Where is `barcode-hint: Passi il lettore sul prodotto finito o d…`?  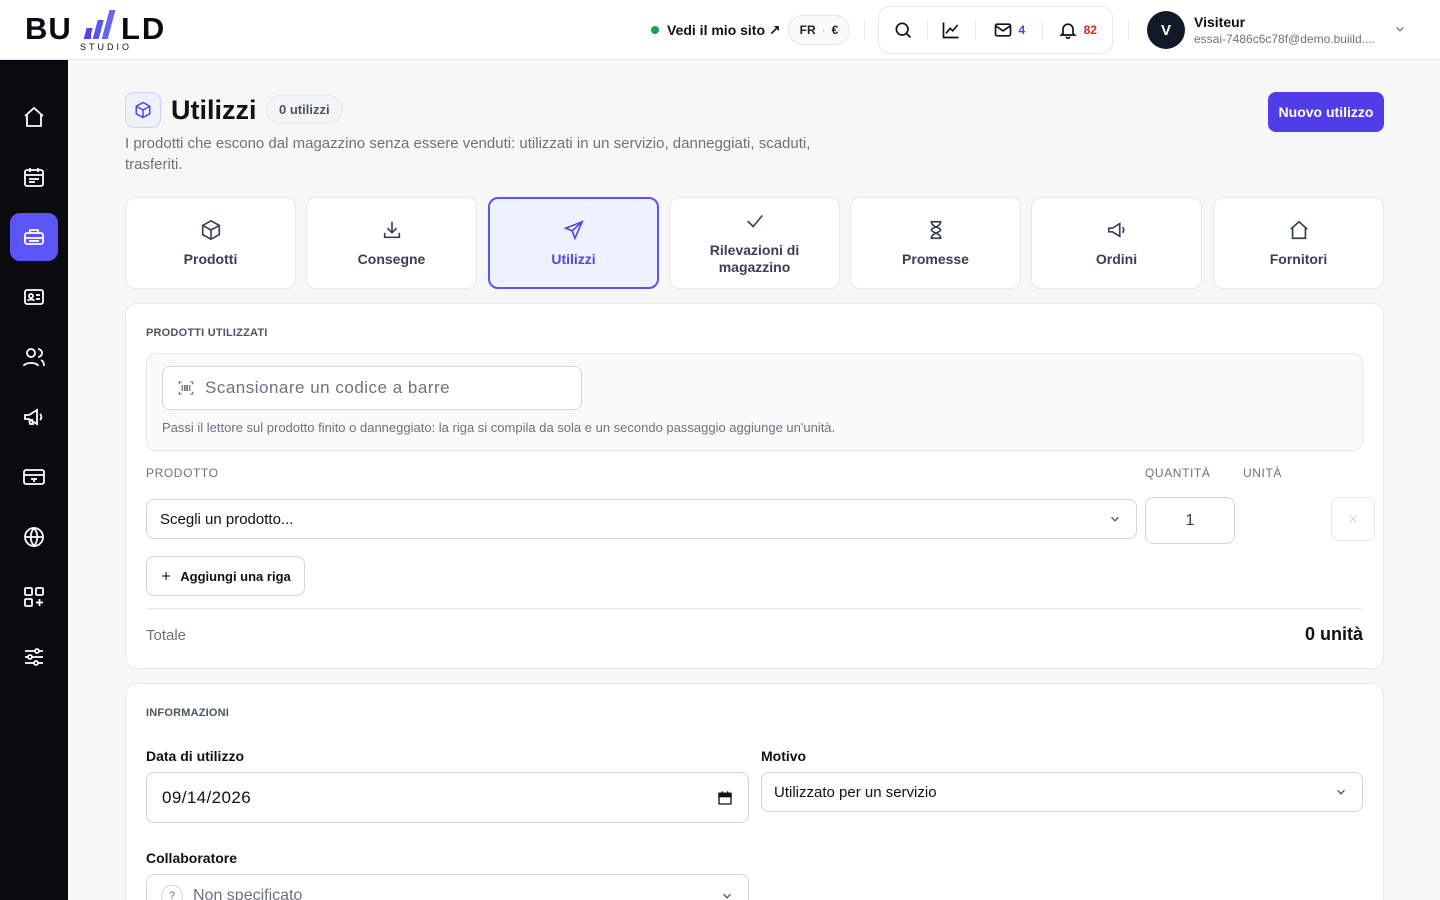 barcode-hint: Passi il lettore sul prodotto finito o d… is located at coordinates (499, 427).